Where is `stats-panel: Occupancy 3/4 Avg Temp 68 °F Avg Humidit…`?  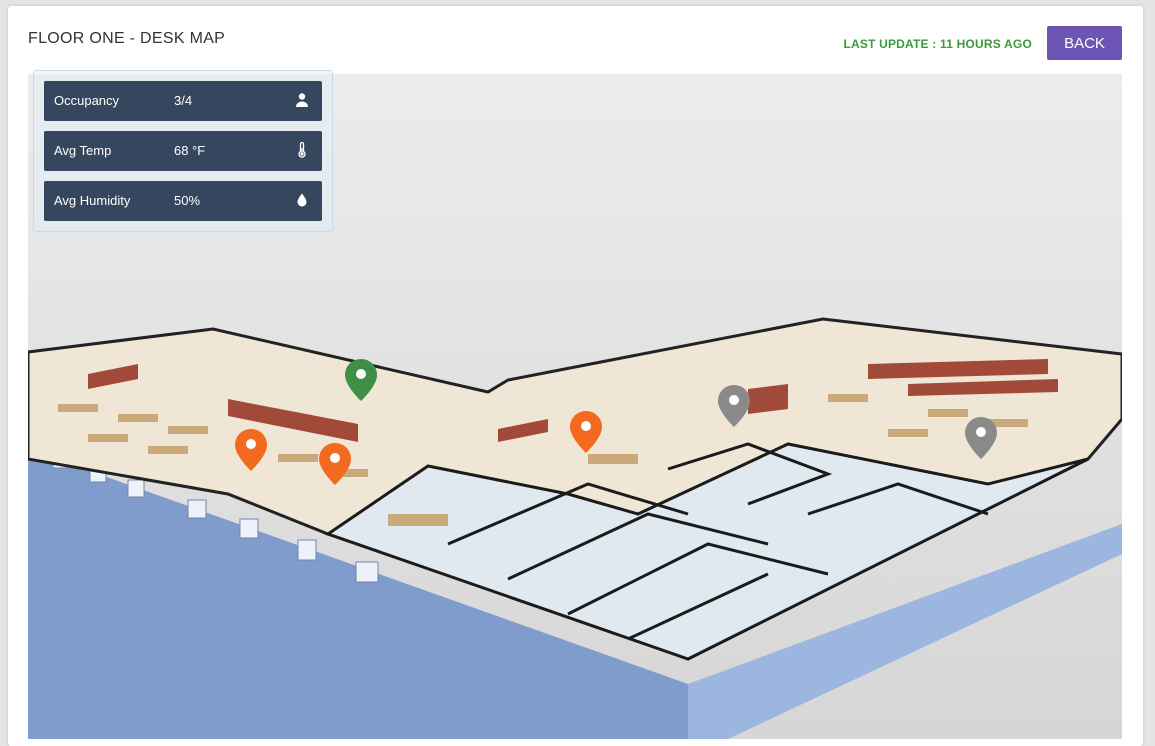 stats-panel: Occupancy 3/4 Avg Temp 68 °F Avg Humidit… is located at coordinates (183, 151).